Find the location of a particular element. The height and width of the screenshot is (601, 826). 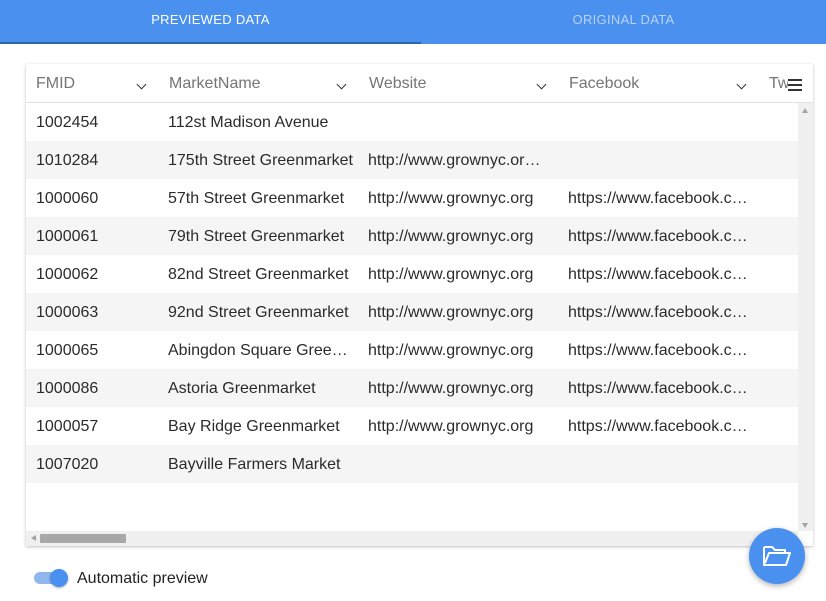

cell-fmid: 1002454 is located at coordinates (67, 122).